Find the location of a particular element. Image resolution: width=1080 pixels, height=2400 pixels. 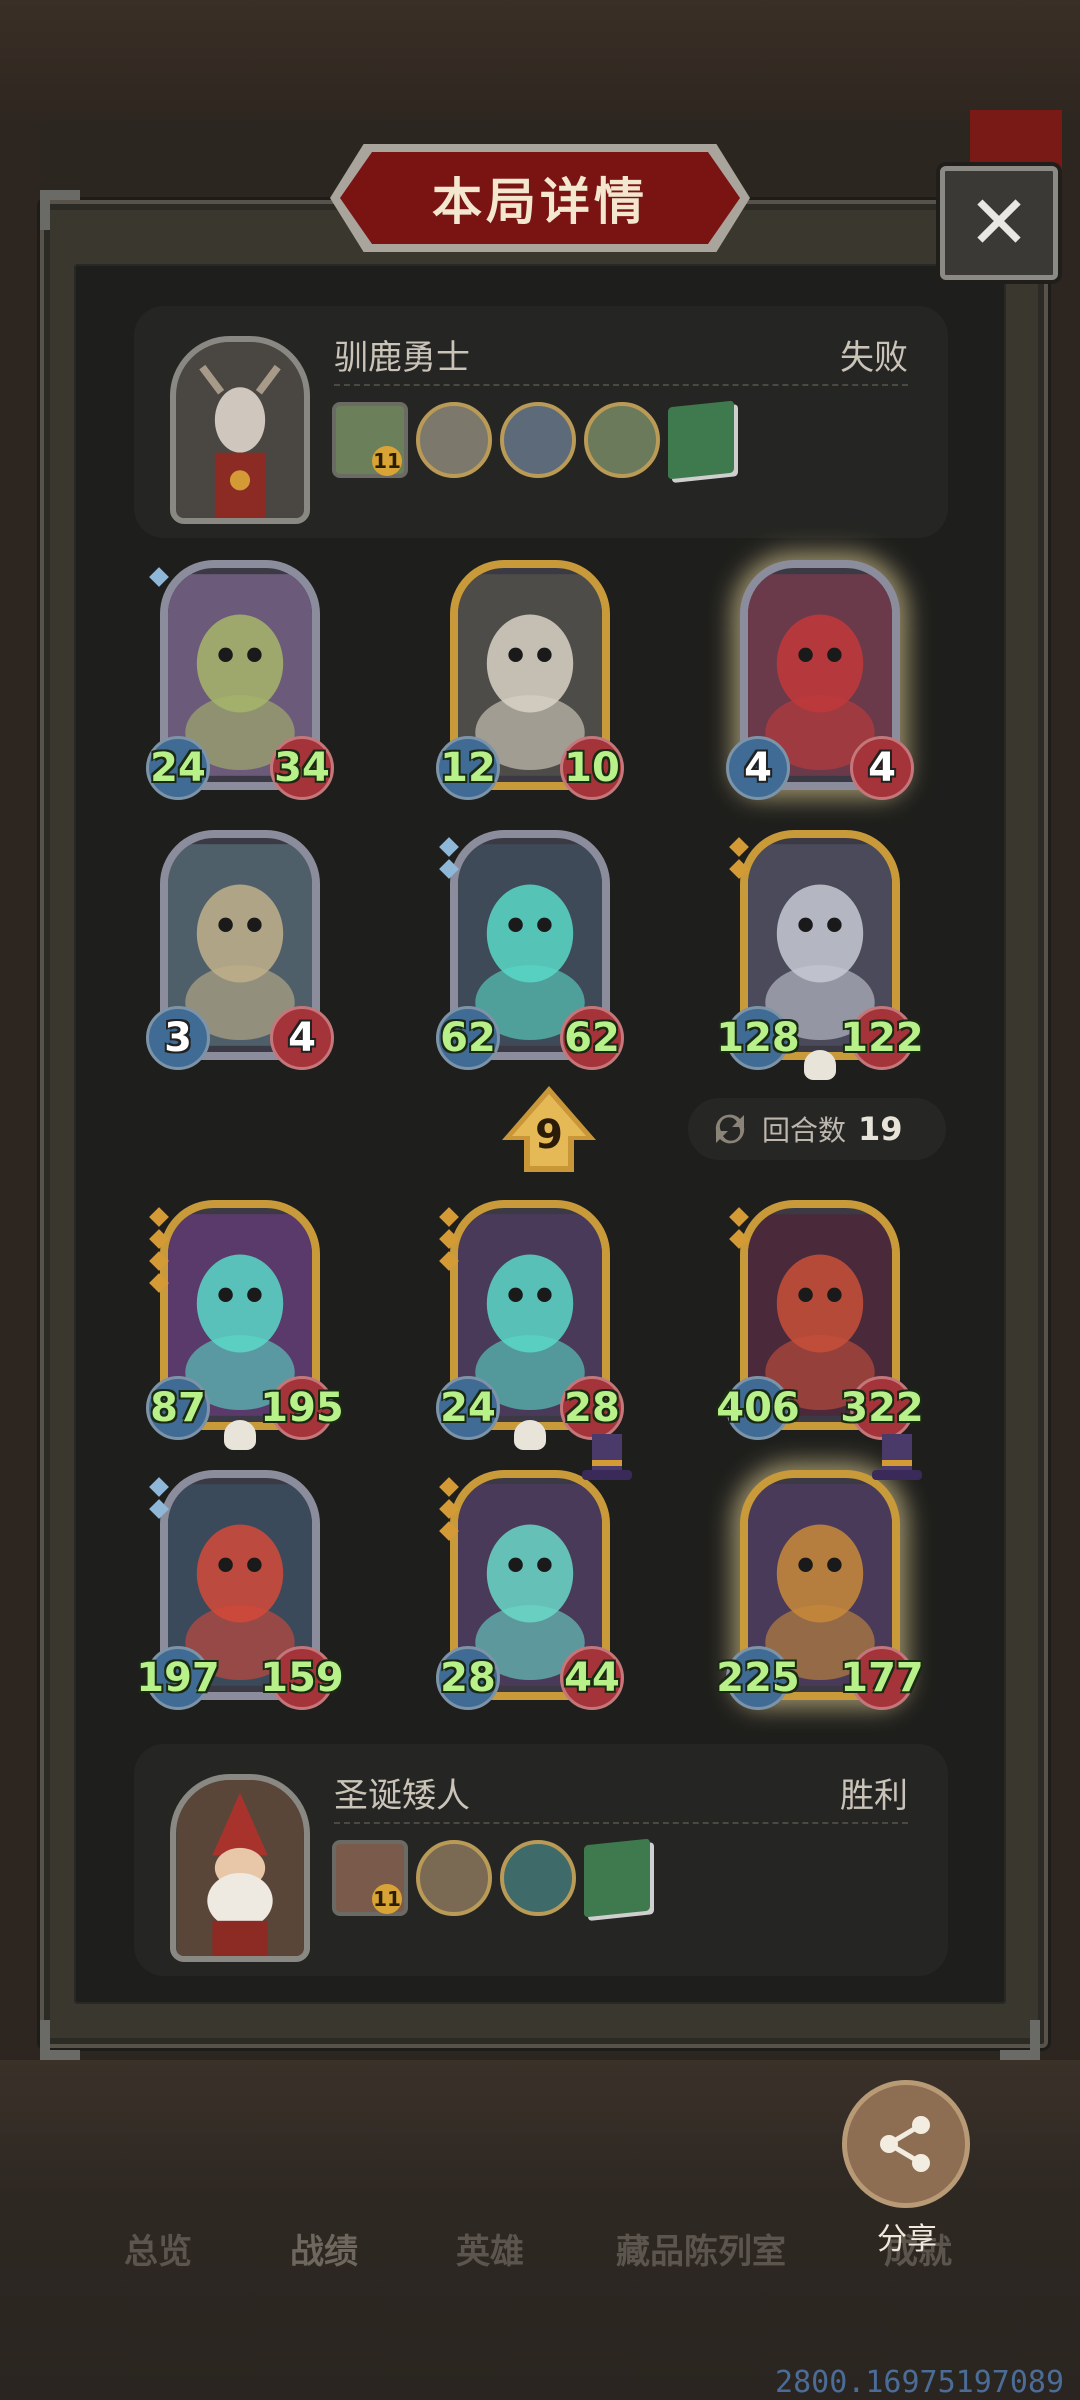

christmas-dwarf-hero-icon is located at coordinates (240, 1868).